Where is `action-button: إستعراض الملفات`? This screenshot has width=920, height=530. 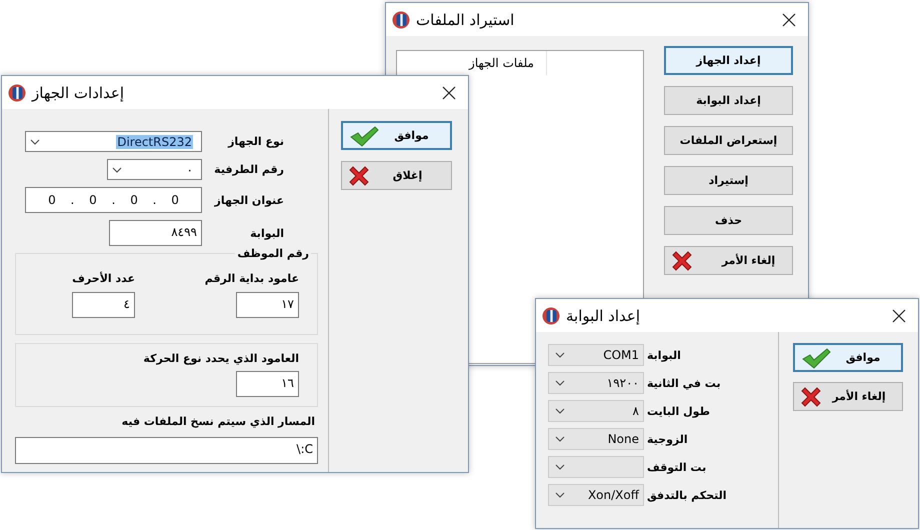
action-button: إستعراض الملفات is located at coordinates (728, 140).